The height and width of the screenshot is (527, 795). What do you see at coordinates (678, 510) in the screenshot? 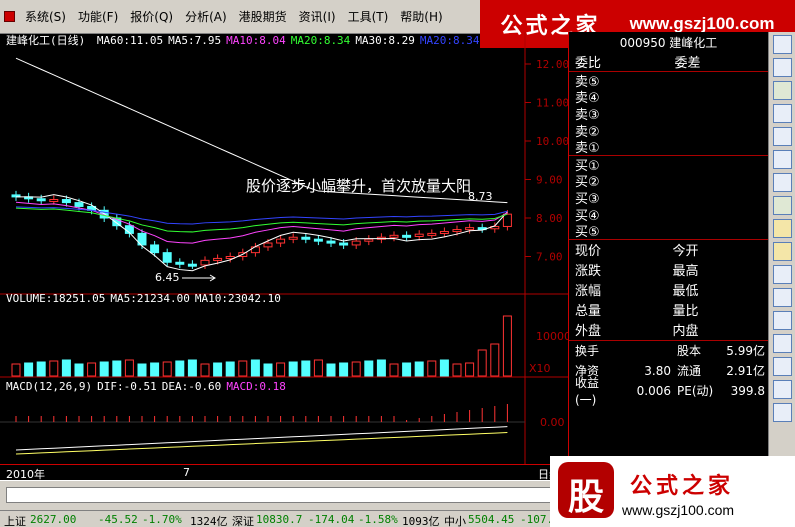
I see `watermark-url-bottom: www.gszj100.com` at bounding box center [678, 510].